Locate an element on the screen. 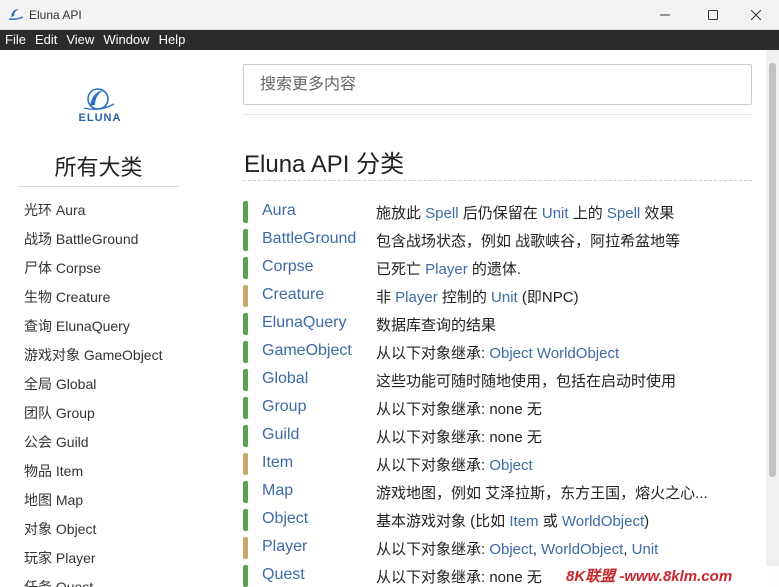 The image size is (779, 587). sidebar-item: 查询 ElunaQuery is located at coordinates (93, 330).